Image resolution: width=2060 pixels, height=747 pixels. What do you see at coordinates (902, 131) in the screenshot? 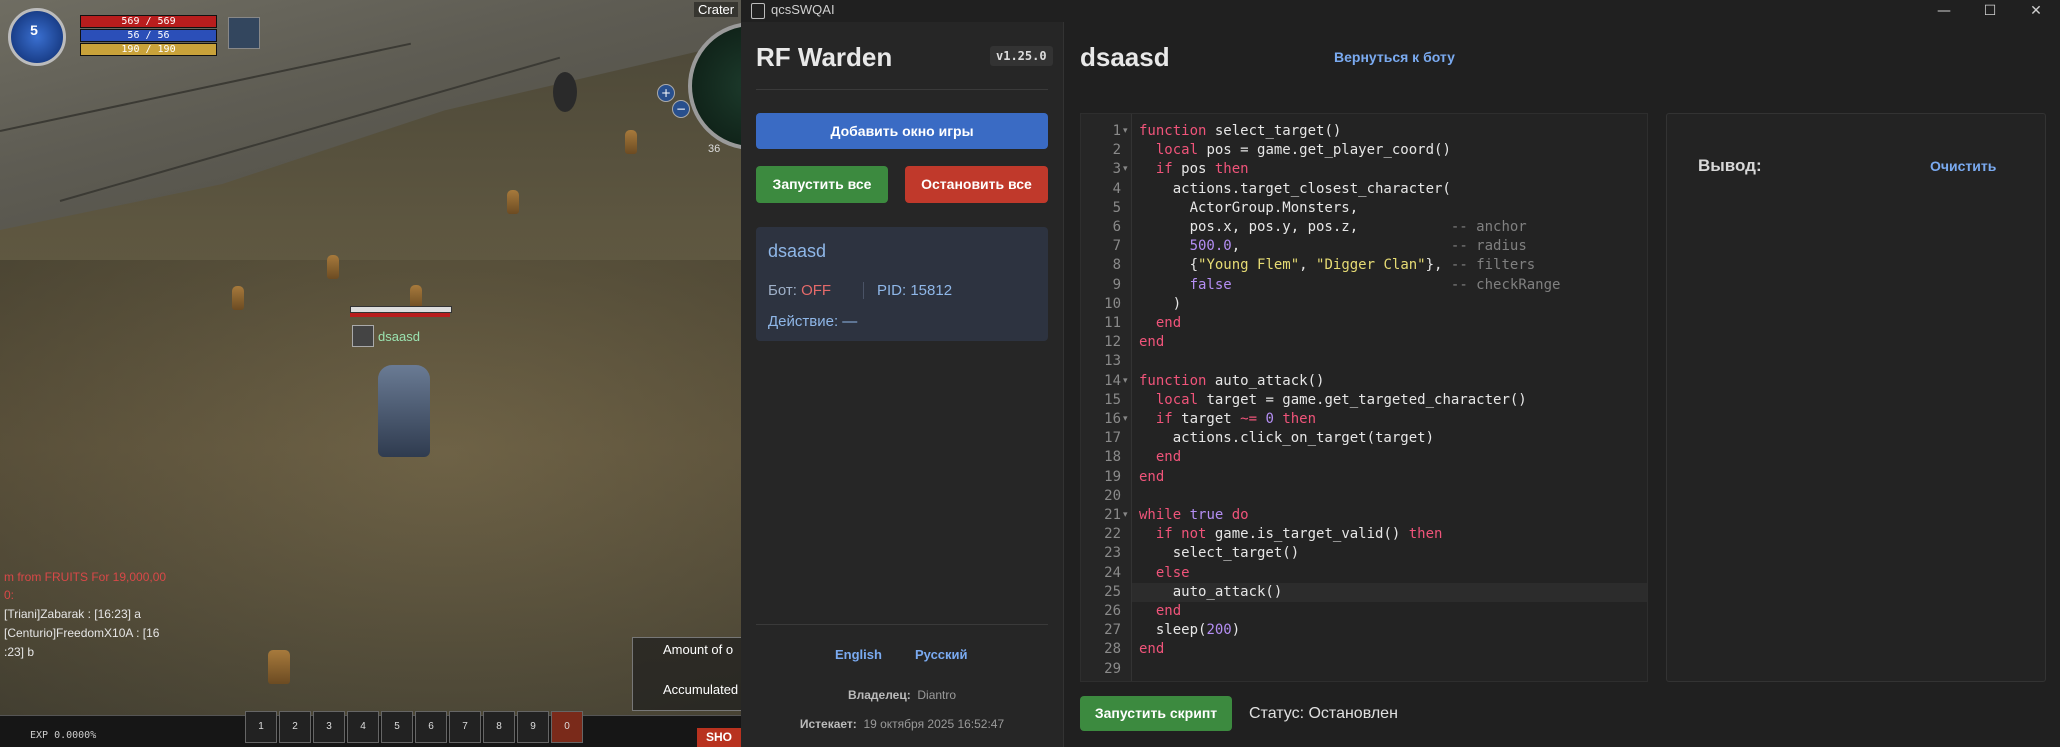
I see `add-game-window-button: Добавить окно игры` at bounding box center [902, 131].